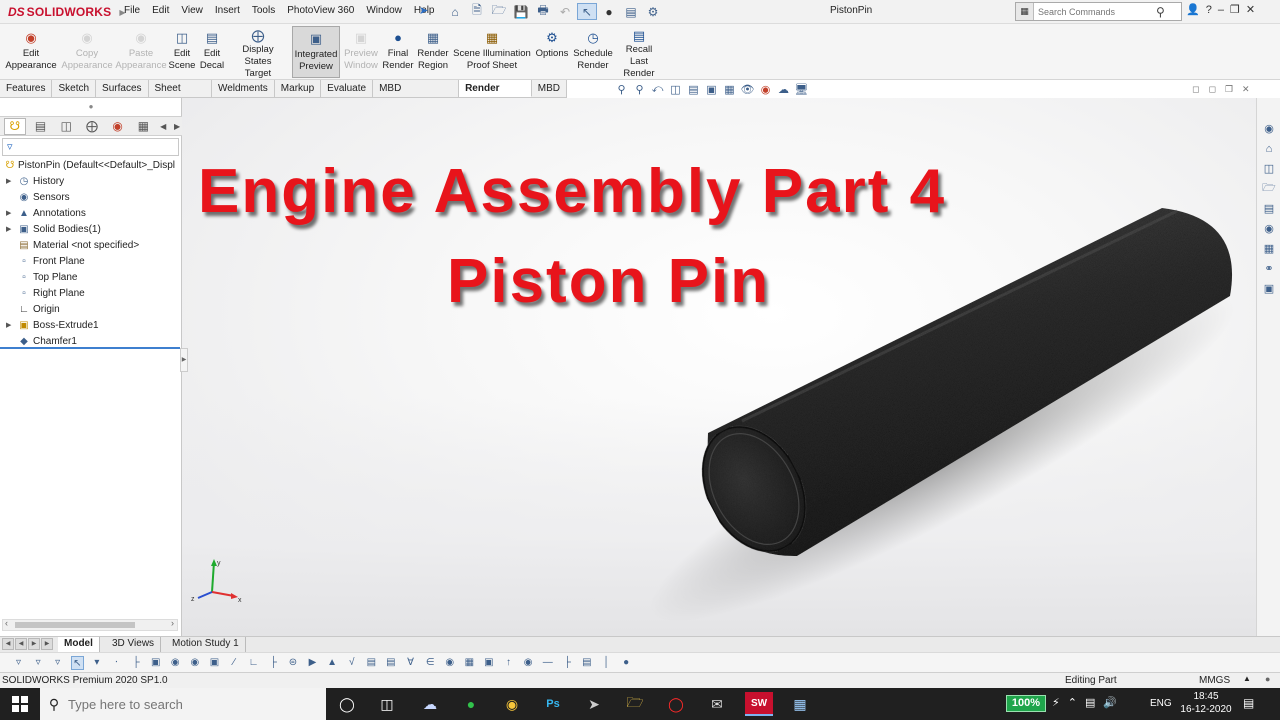 This screenshot has height=720, width=1280. Describe the element at coordinates (20, 704) in the screenshot. I see `windows-start-button` at that location.